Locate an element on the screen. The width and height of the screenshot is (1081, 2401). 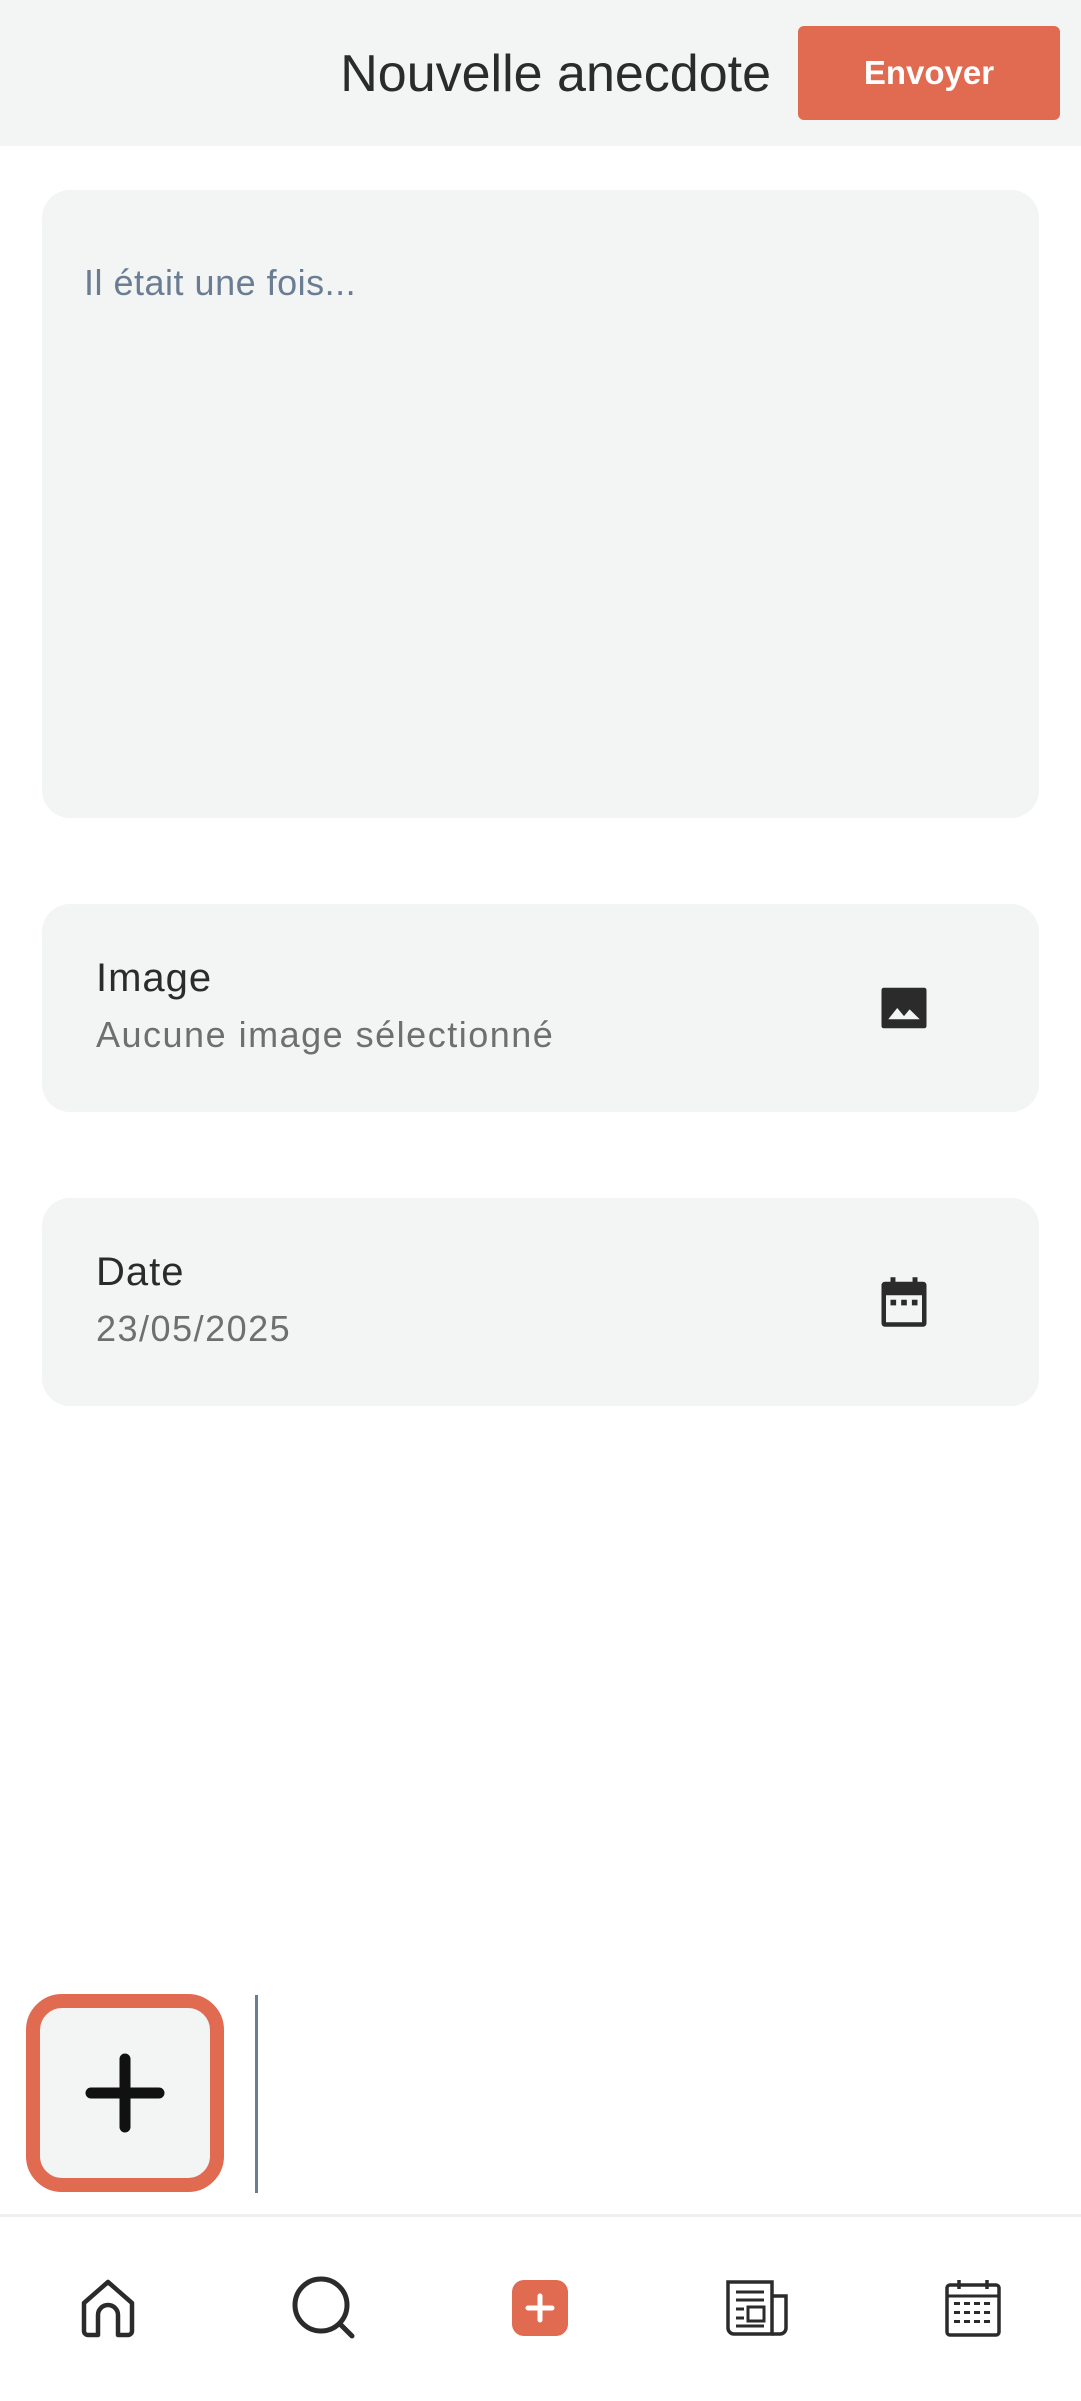
header-bar: Nouvelle anecdote Envoyer is located at coordinates (540, 73).